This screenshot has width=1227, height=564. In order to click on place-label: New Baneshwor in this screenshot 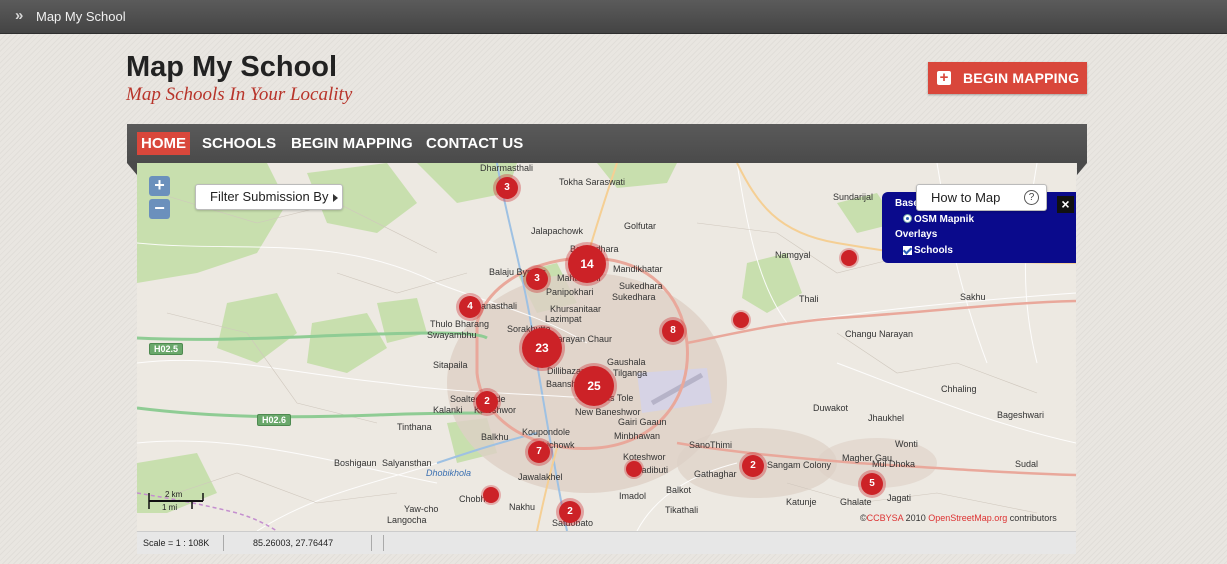, I will do `click(608, 412)`.